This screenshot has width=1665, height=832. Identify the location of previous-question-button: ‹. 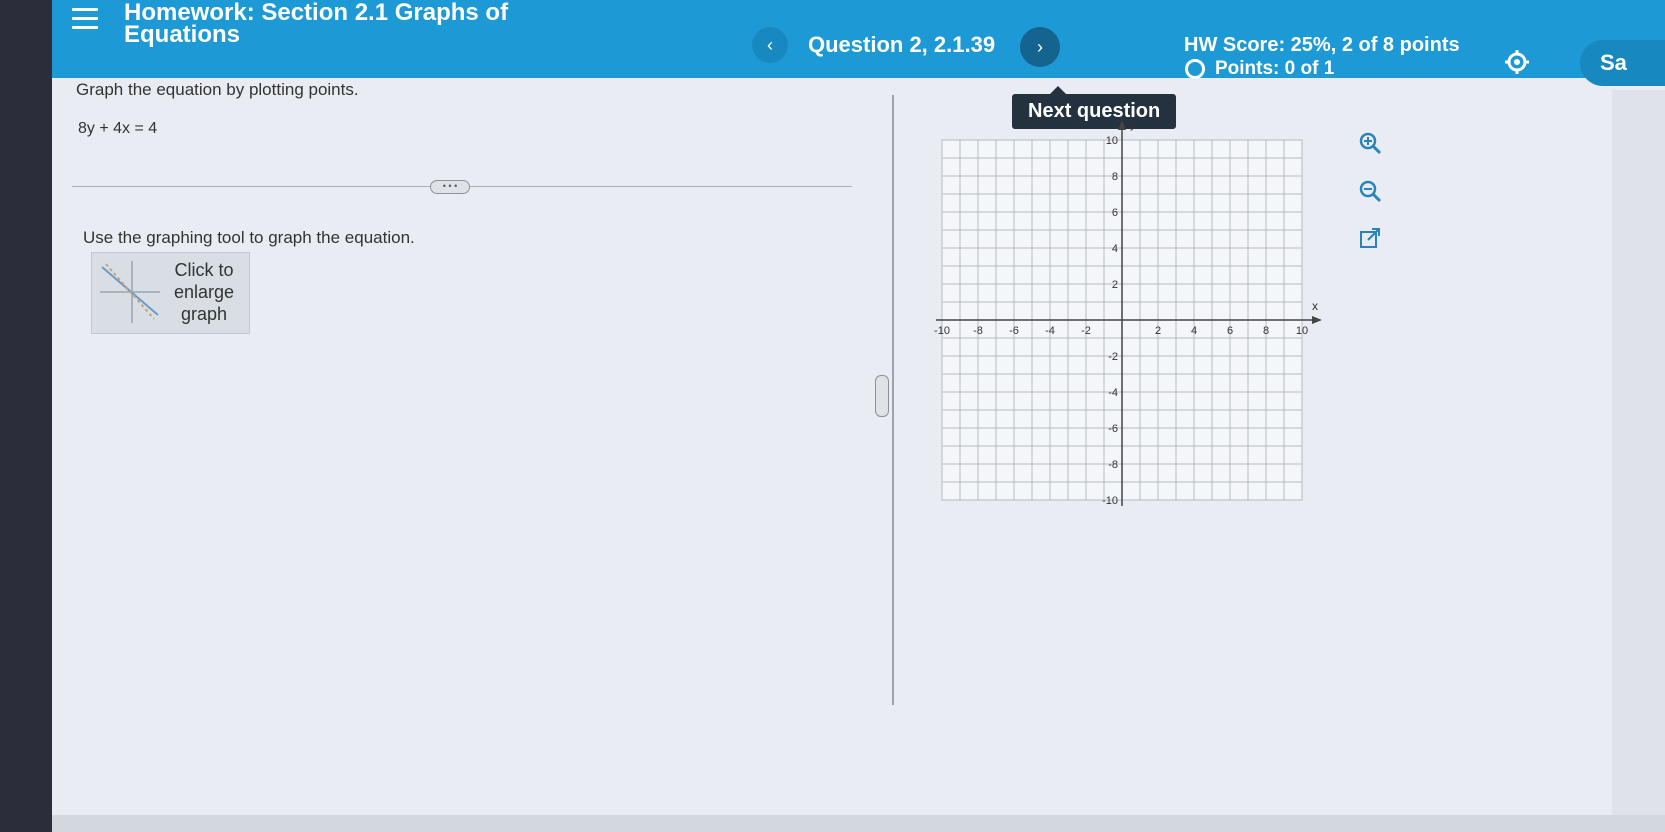
(770, 45).